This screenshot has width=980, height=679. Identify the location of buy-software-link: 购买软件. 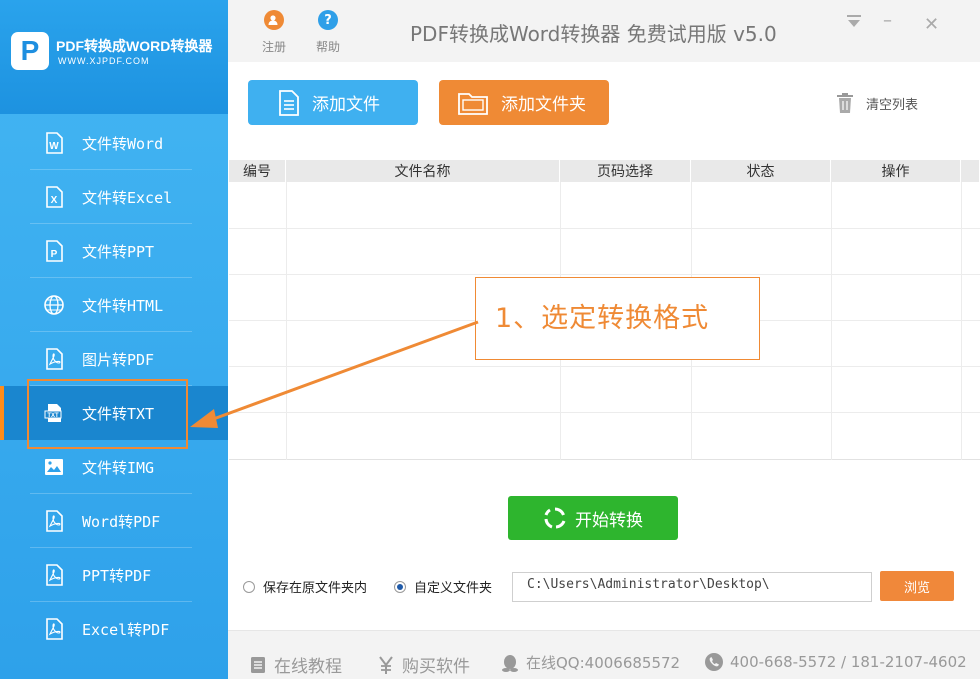
(423, 664).